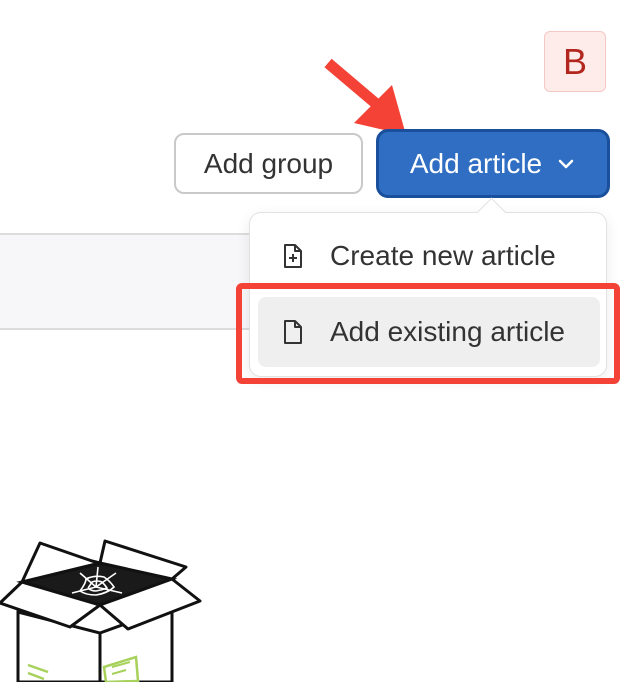  I want to click on avatar: B, so click(575, 61).